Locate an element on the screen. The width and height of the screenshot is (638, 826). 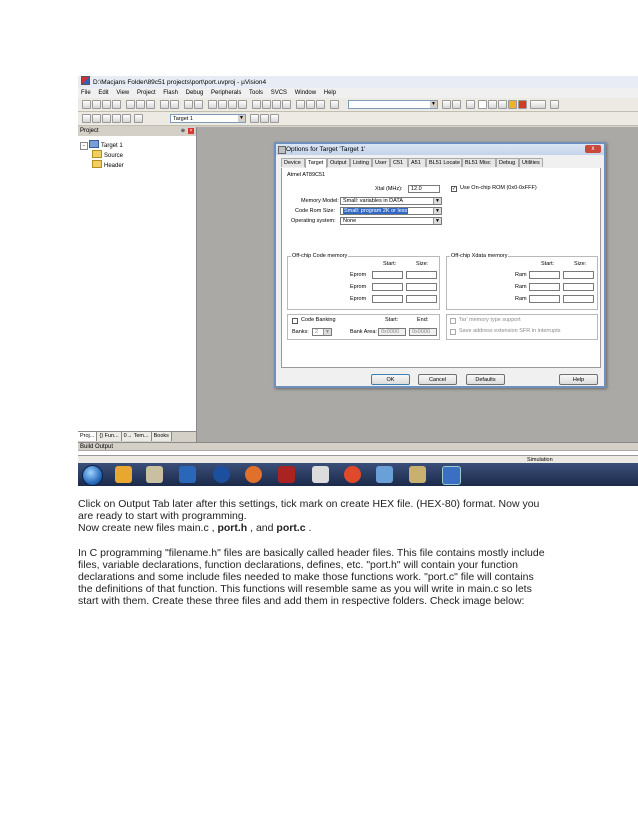
save-all-icon is located at coordinates (116, 104).